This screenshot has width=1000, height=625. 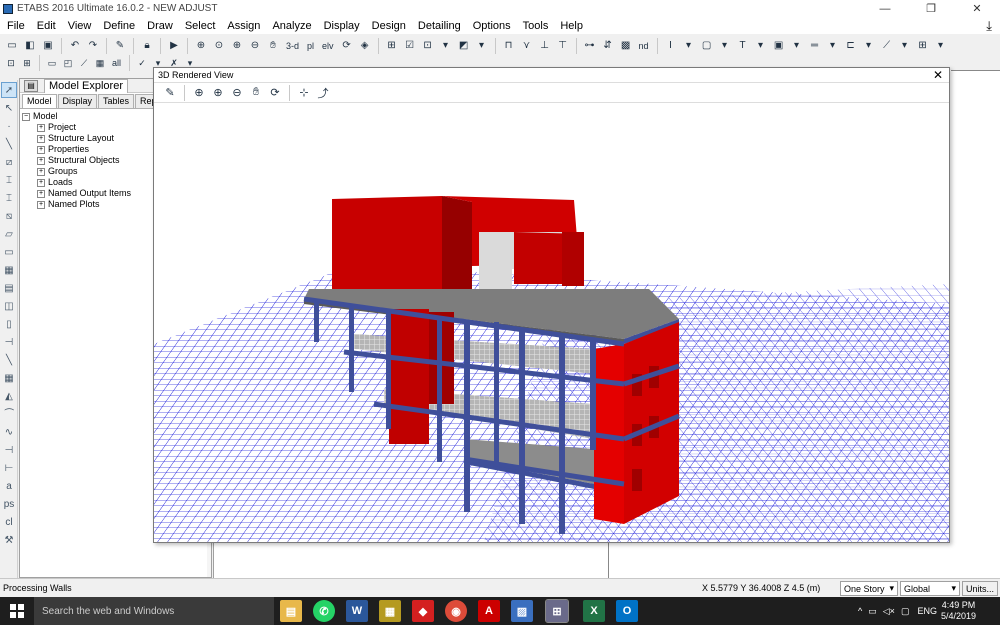 I want to click on draw-section-cut-icon: ⊣, so click(x=9, y=450).